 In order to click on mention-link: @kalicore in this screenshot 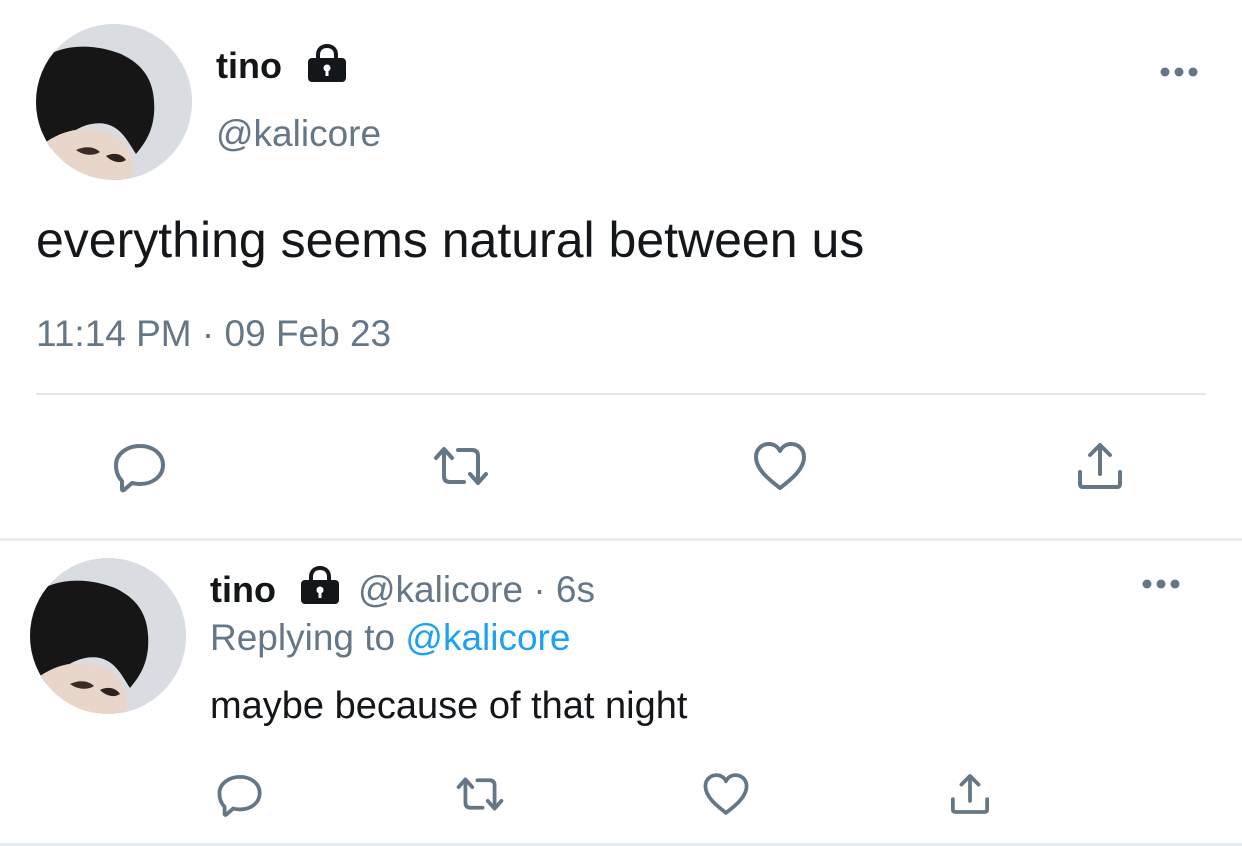, I will do `click(487, 637)`.